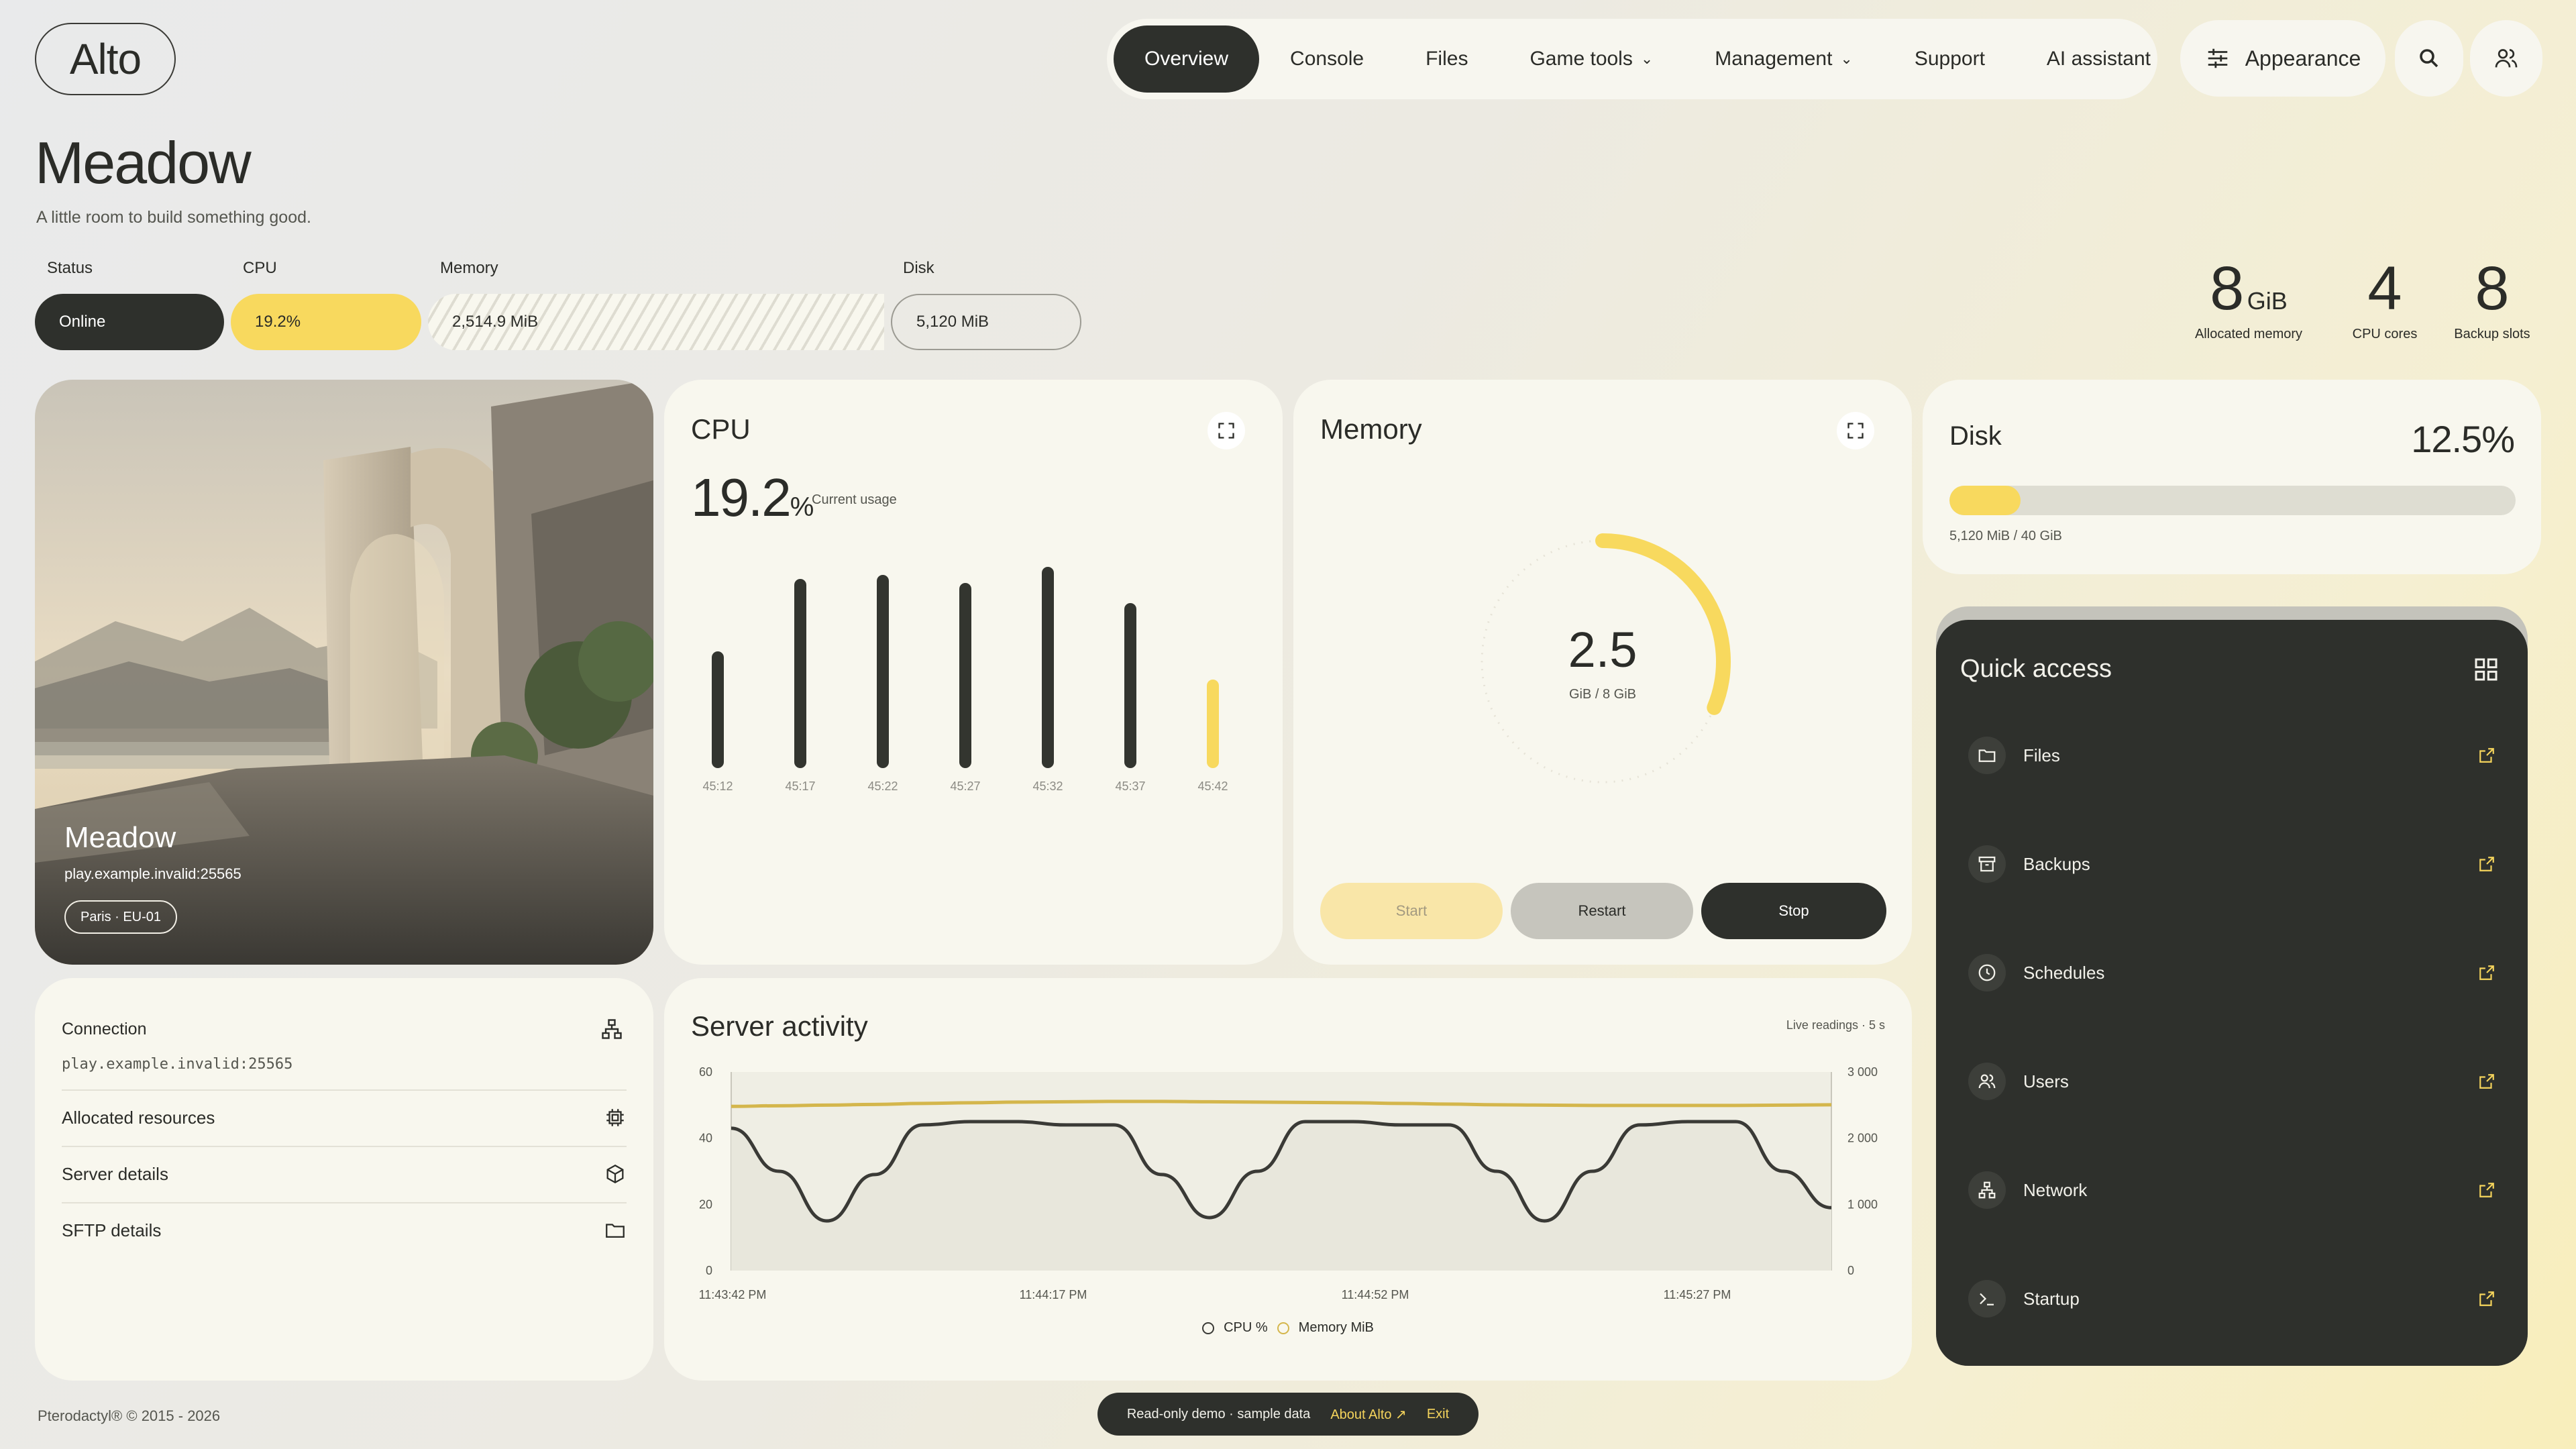 Image resolution: width=2576 pixels, height=1449 pixels. Describe the element at coordinates (612, 1029) in the screenshot. I see `network-icon` at that location.